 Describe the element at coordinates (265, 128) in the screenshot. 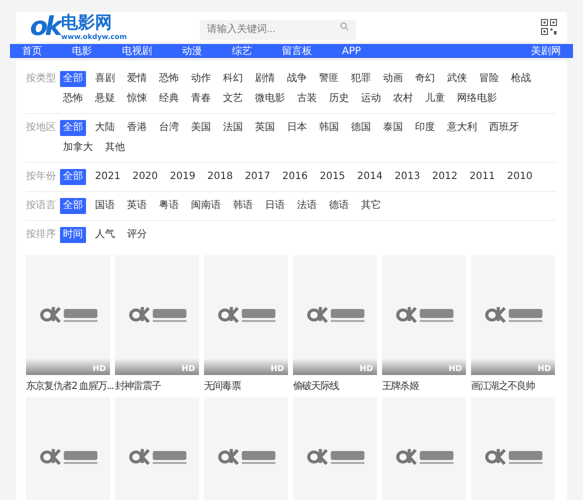

I see `filter-option: 英国` at that location.